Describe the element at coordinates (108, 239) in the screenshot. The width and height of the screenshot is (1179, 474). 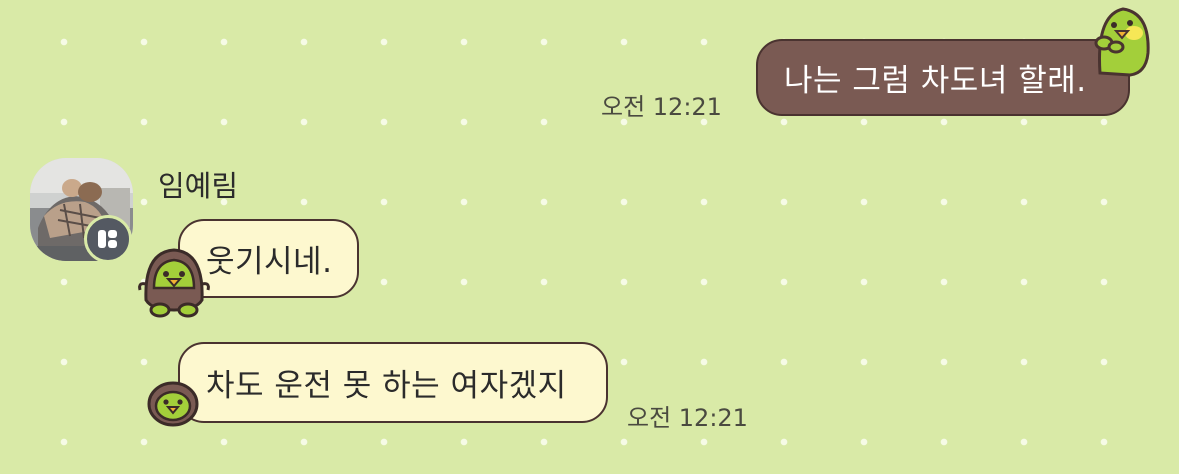
I see `chat-badge-icon` at that location.